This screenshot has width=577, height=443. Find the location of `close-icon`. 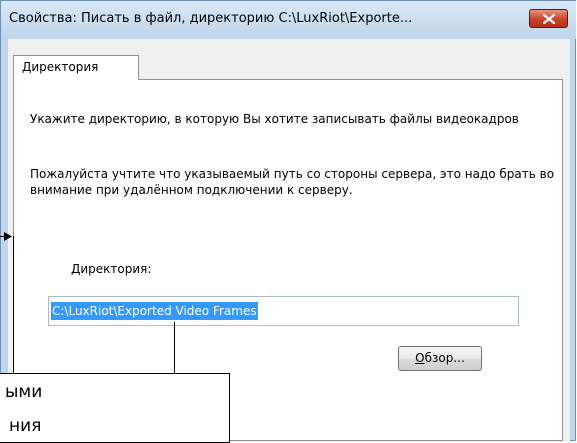

close-icon is located at coordinates (549, 19).